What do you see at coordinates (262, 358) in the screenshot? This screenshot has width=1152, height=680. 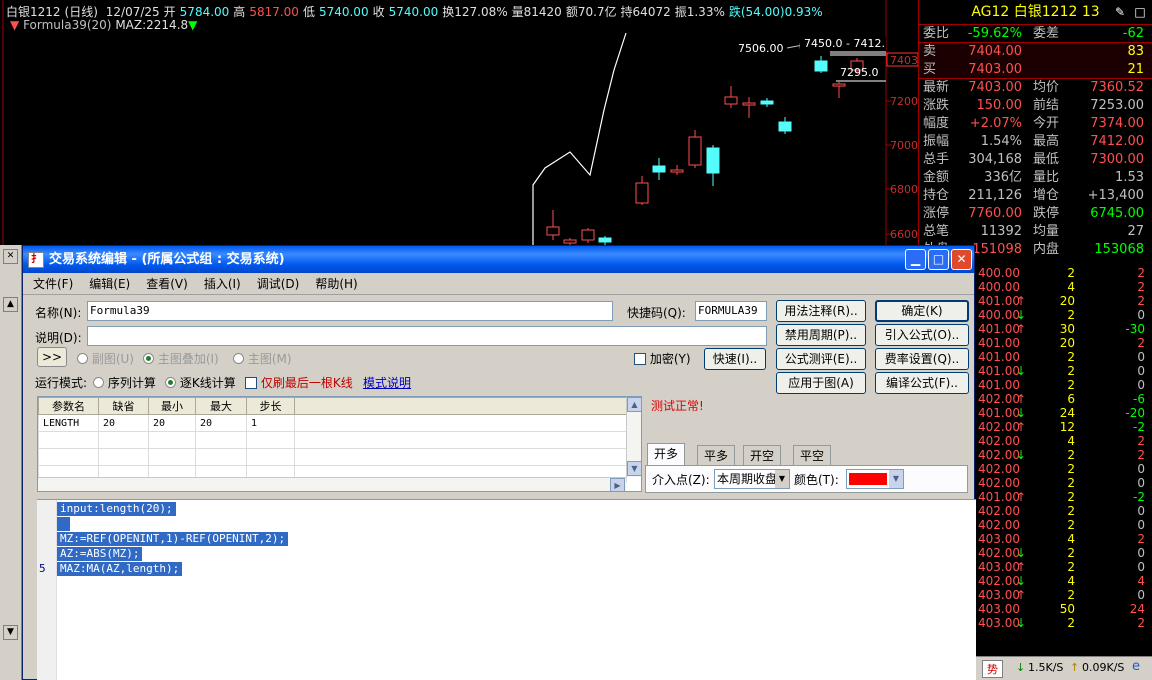 I see `main-chart-option: 主图(M)` at bounding box center [262, 358].